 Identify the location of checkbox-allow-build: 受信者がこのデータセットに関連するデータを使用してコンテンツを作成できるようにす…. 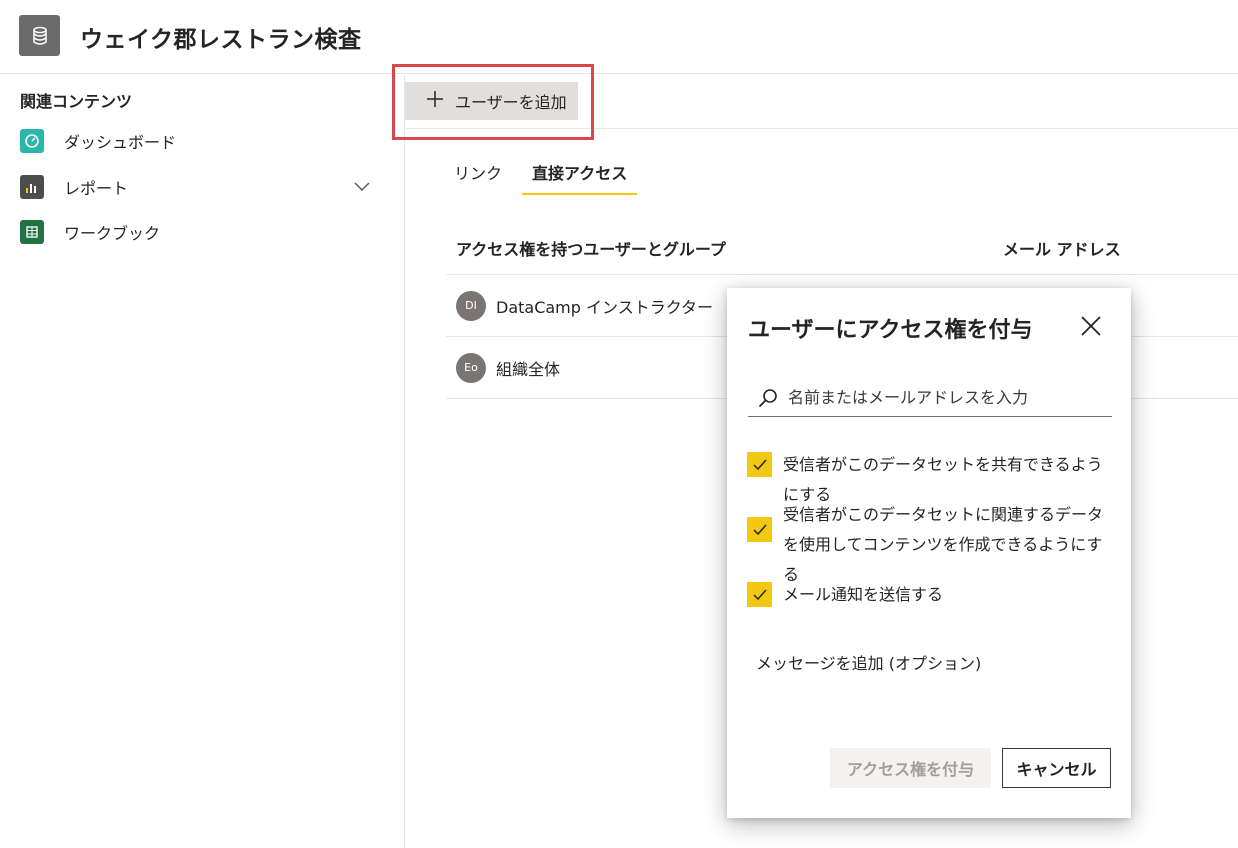
(930, 545).